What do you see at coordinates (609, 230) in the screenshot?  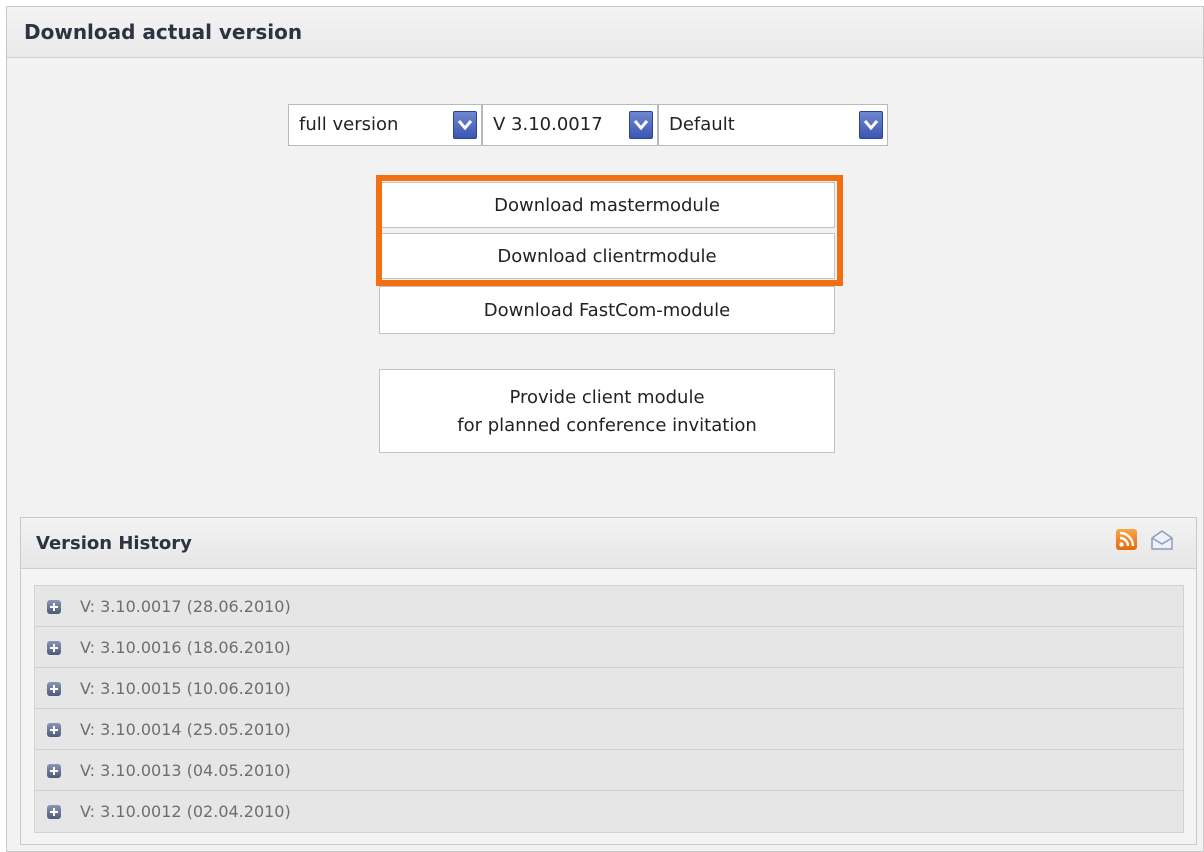 I see `highlight-frame` at bounding box center [609, 230].